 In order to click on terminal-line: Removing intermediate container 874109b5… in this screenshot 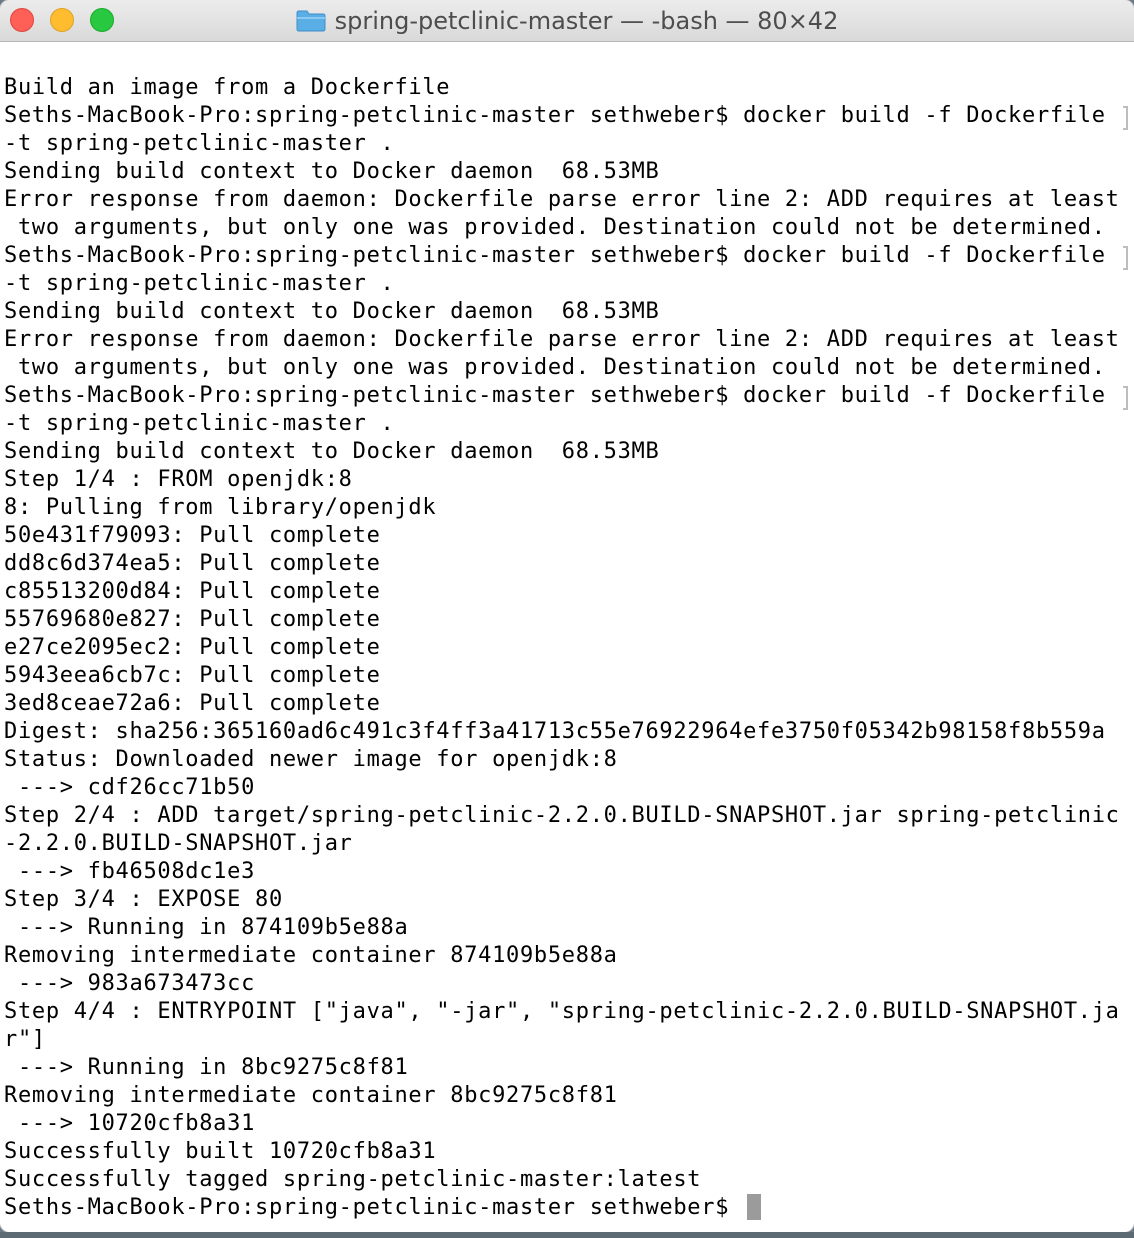, I will do `click(311, 955)`.